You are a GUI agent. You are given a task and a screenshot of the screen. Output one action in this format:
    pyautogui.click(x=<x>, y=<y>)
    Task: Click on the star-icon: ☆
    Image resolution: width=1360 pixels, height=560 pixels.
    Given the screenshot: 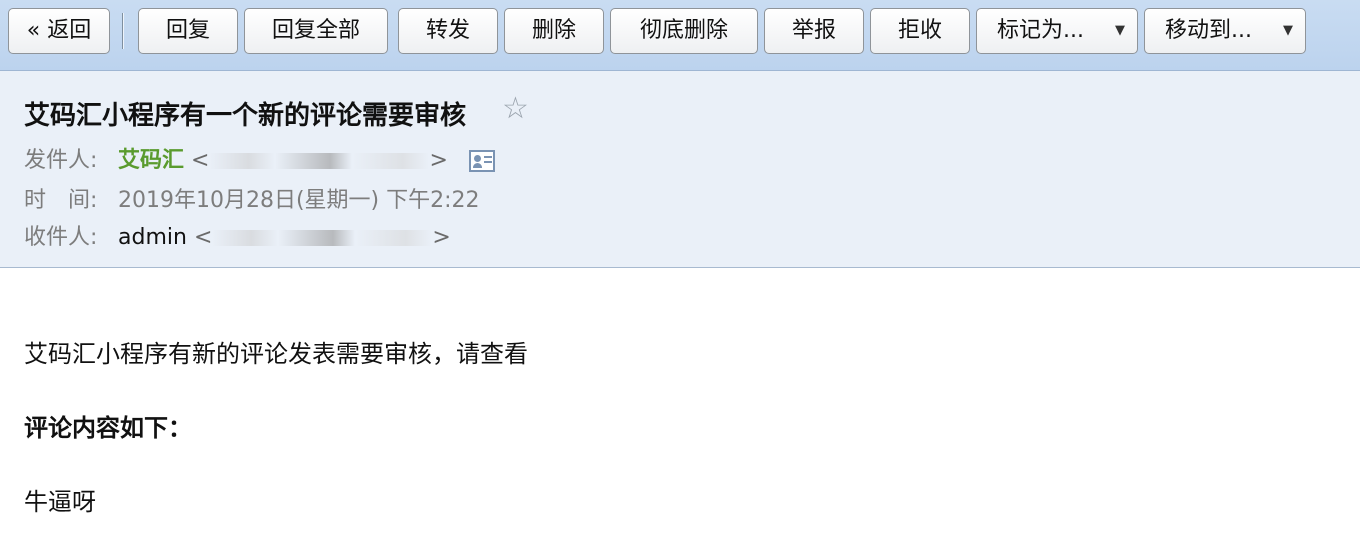 What is the action you would take?
    pyautogui.click(x=515, y=108)
    